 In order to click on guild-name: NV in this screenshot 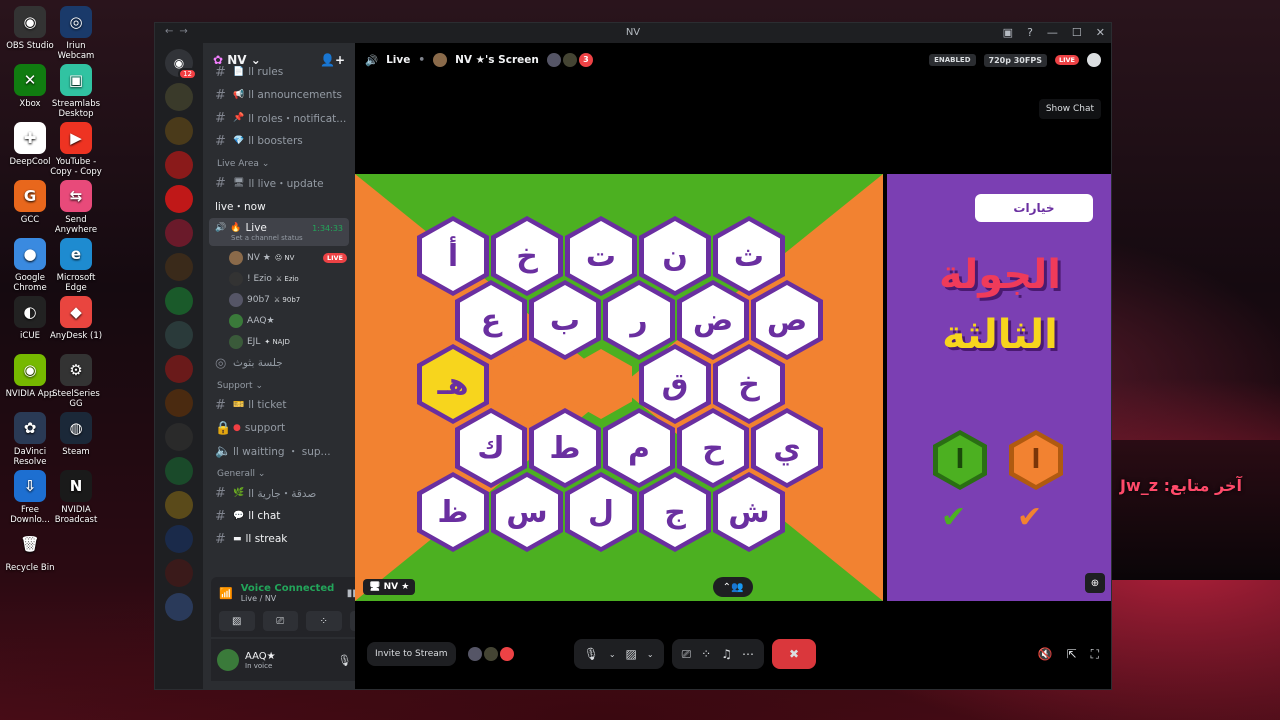, I will do `click(237, 60)`.